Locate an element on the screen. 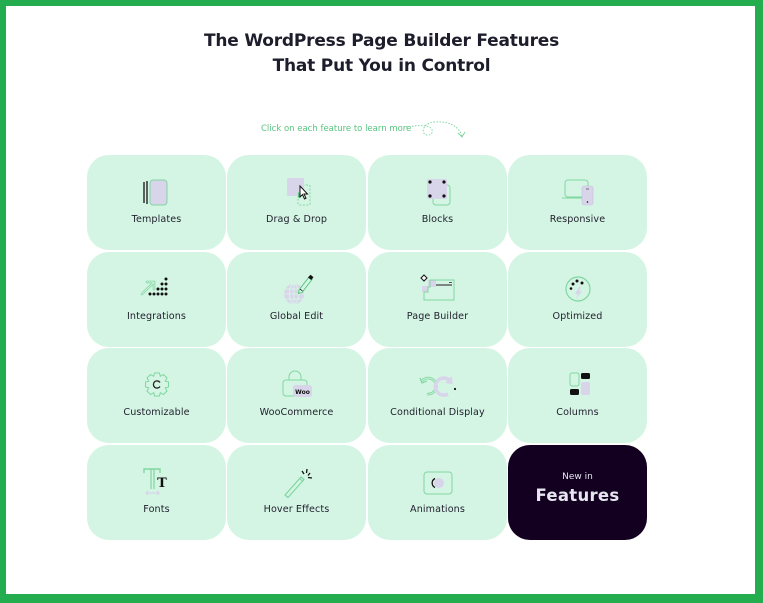  feature-label: Blocks is located at coordinates (437, 219).